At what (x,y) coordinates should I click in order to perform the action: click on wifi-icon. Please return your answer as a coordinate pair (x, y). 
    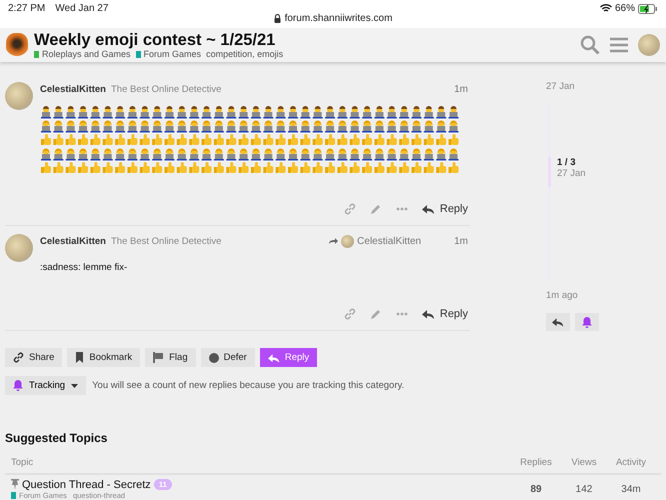
    Looking at the image, I should click on (606, 8).